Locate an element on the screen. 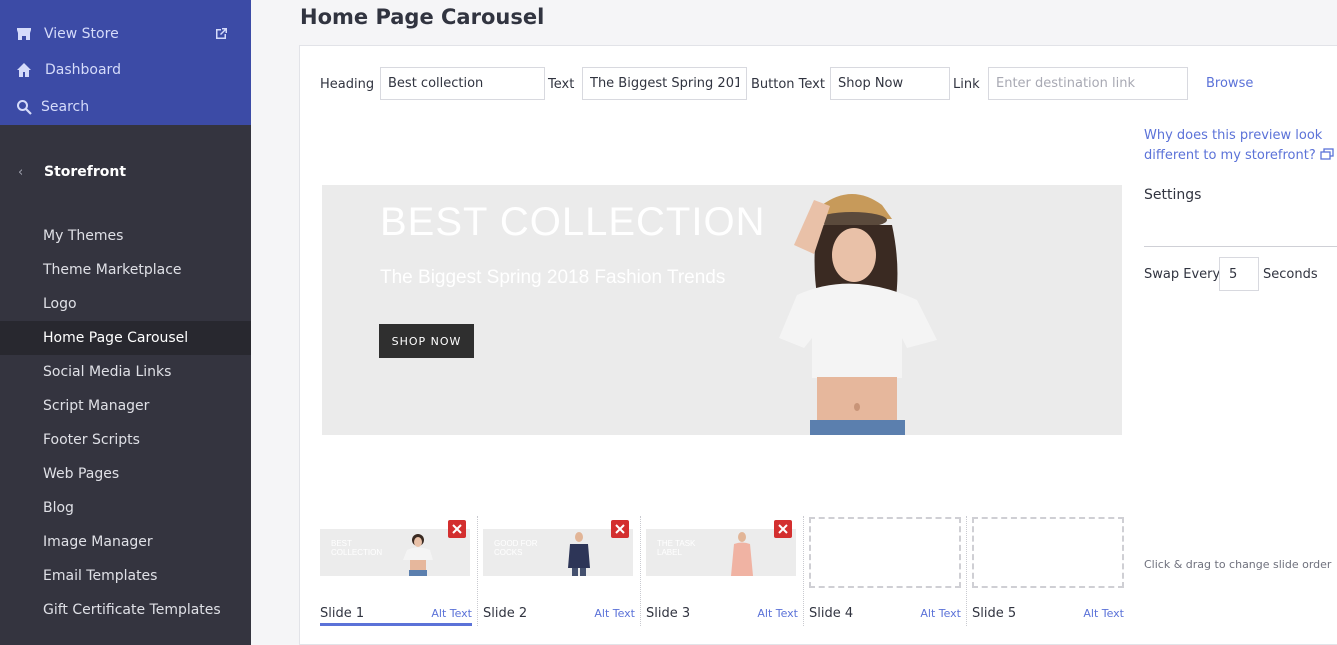 The width and height of the screenshot is (1337, 645). storefront-title: Storefront is located at coordinates (85, 172).